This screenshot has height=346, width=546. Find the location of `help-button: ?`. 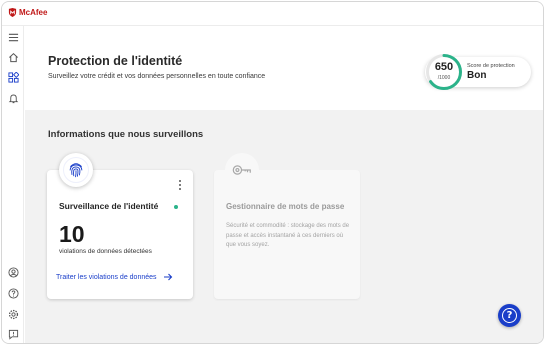

help-button: ? is located at coordinates (509, 315).